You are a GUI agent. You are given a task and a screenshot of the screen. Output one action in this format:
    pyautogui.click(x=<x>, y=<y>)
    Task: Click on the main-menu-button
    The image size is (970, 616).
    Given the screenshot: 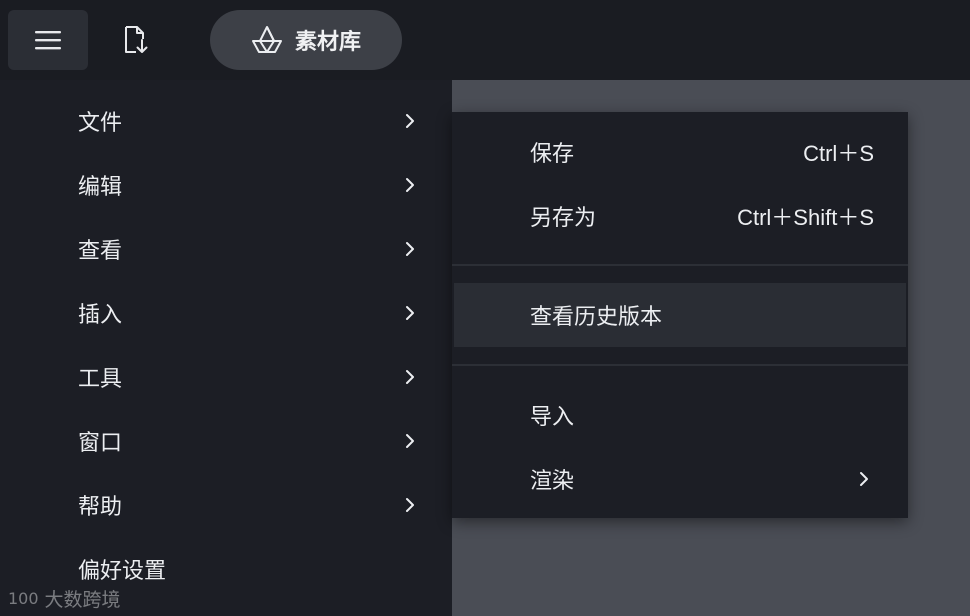 What is the action you would take?
    pyautogui.click(x=48, y=40)
    